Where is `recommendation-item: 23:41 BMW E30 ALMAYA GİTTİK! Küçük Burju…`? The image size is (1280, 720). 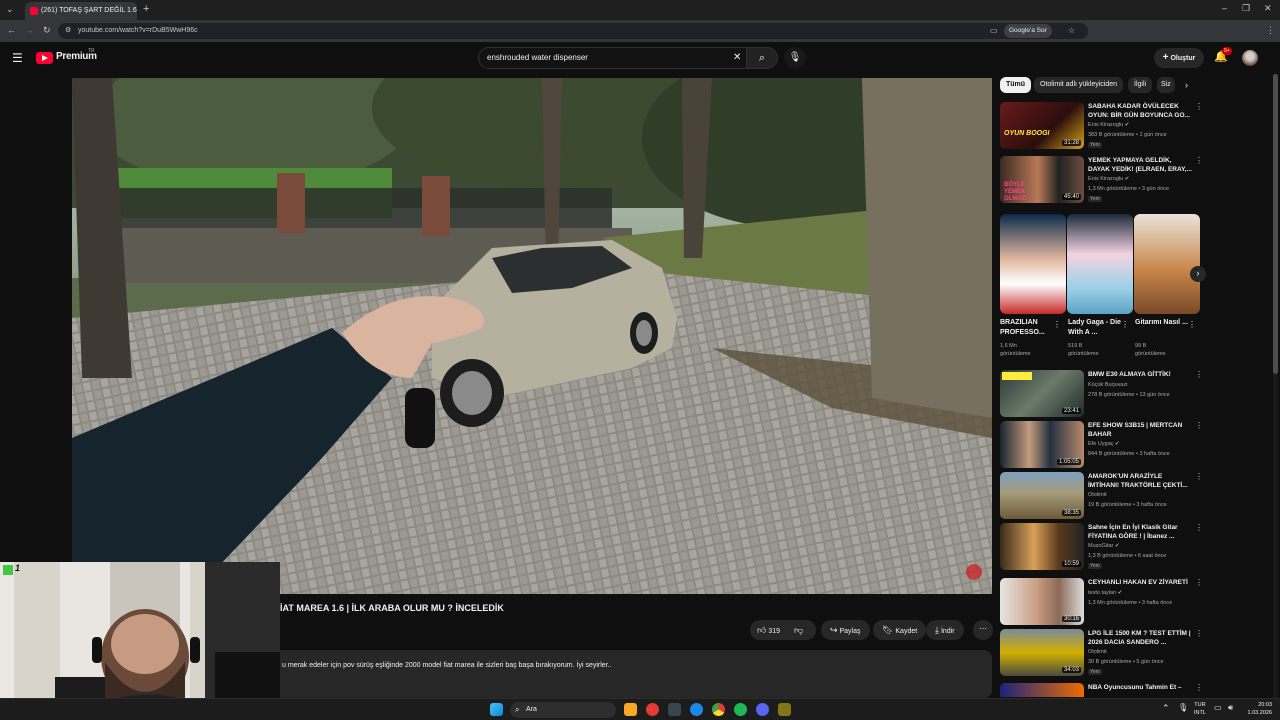
recommendation-item: 23:41 BMW E30 ALMAYA GİTTİK! Küçük Burju… is located at coordinates (1101, 395).